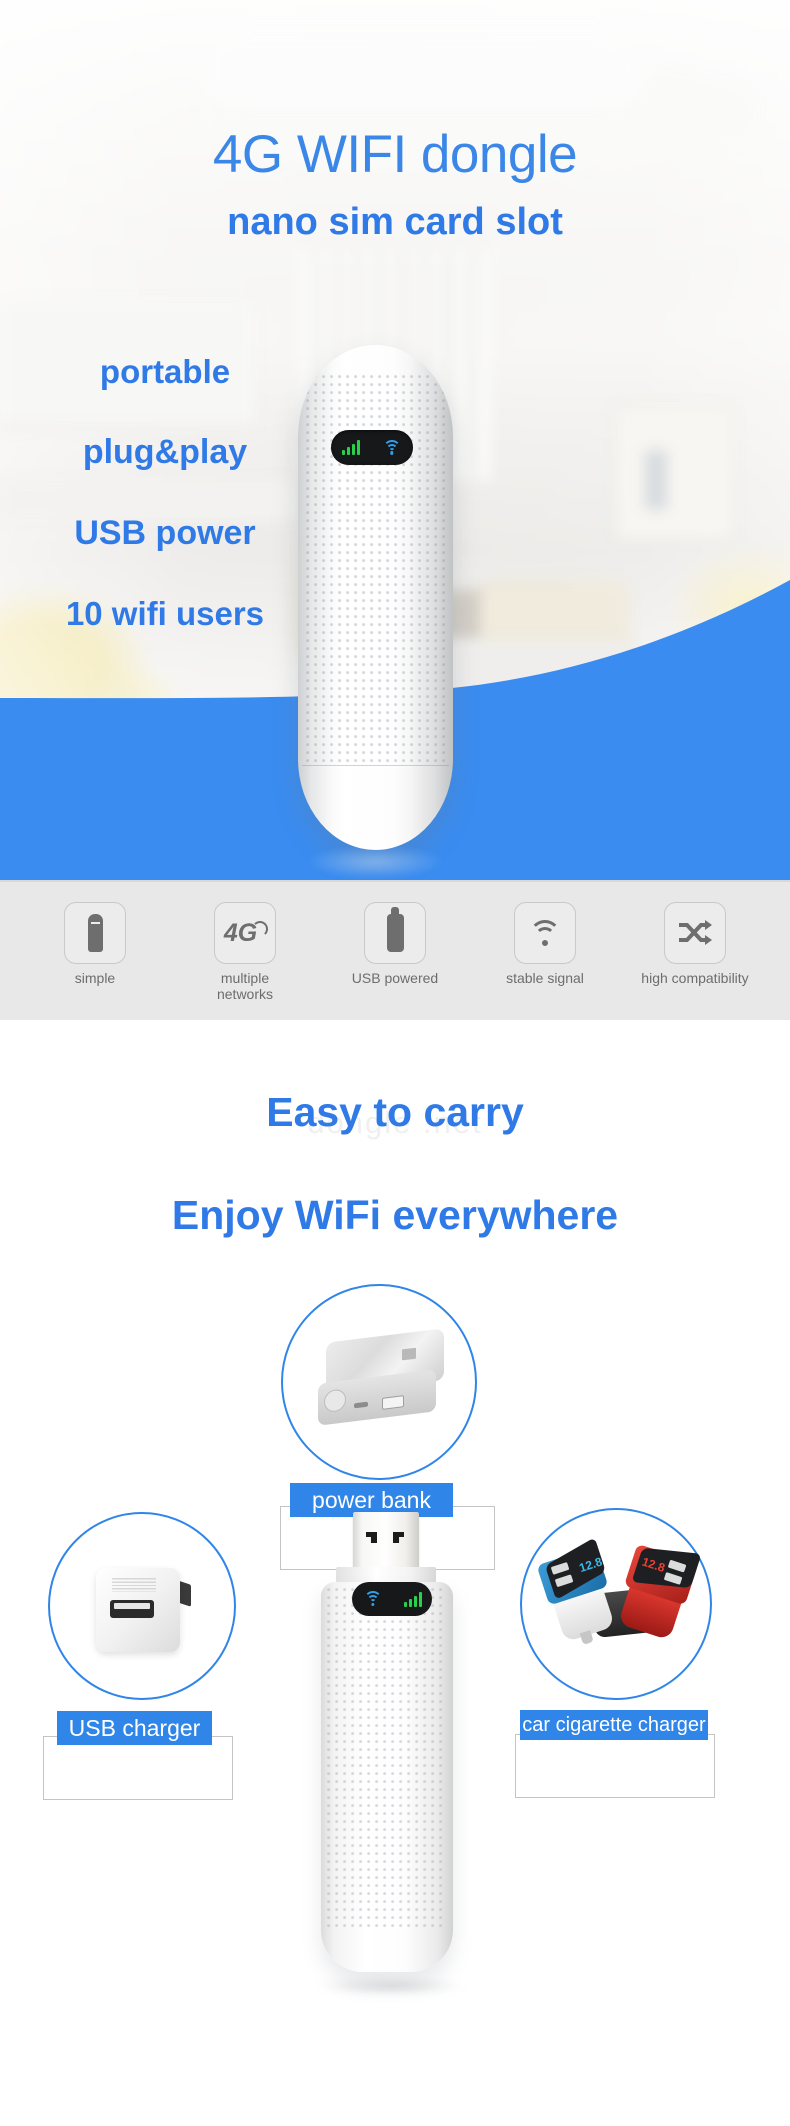 This screenshot has width=790, height=2126. I want to click on room-picture-art, so click(656, 480).